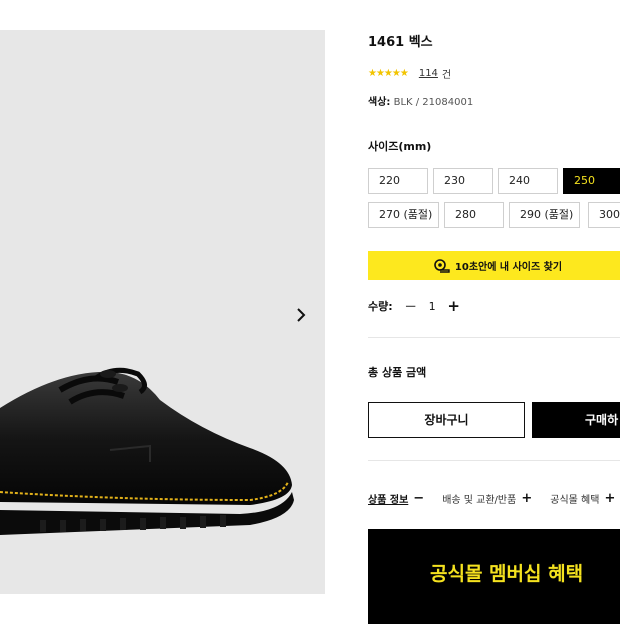  What do you see at coordinates (432, 306) in the screenshot?
I see `quantity-value: 1` at bounding box center [432, 306].